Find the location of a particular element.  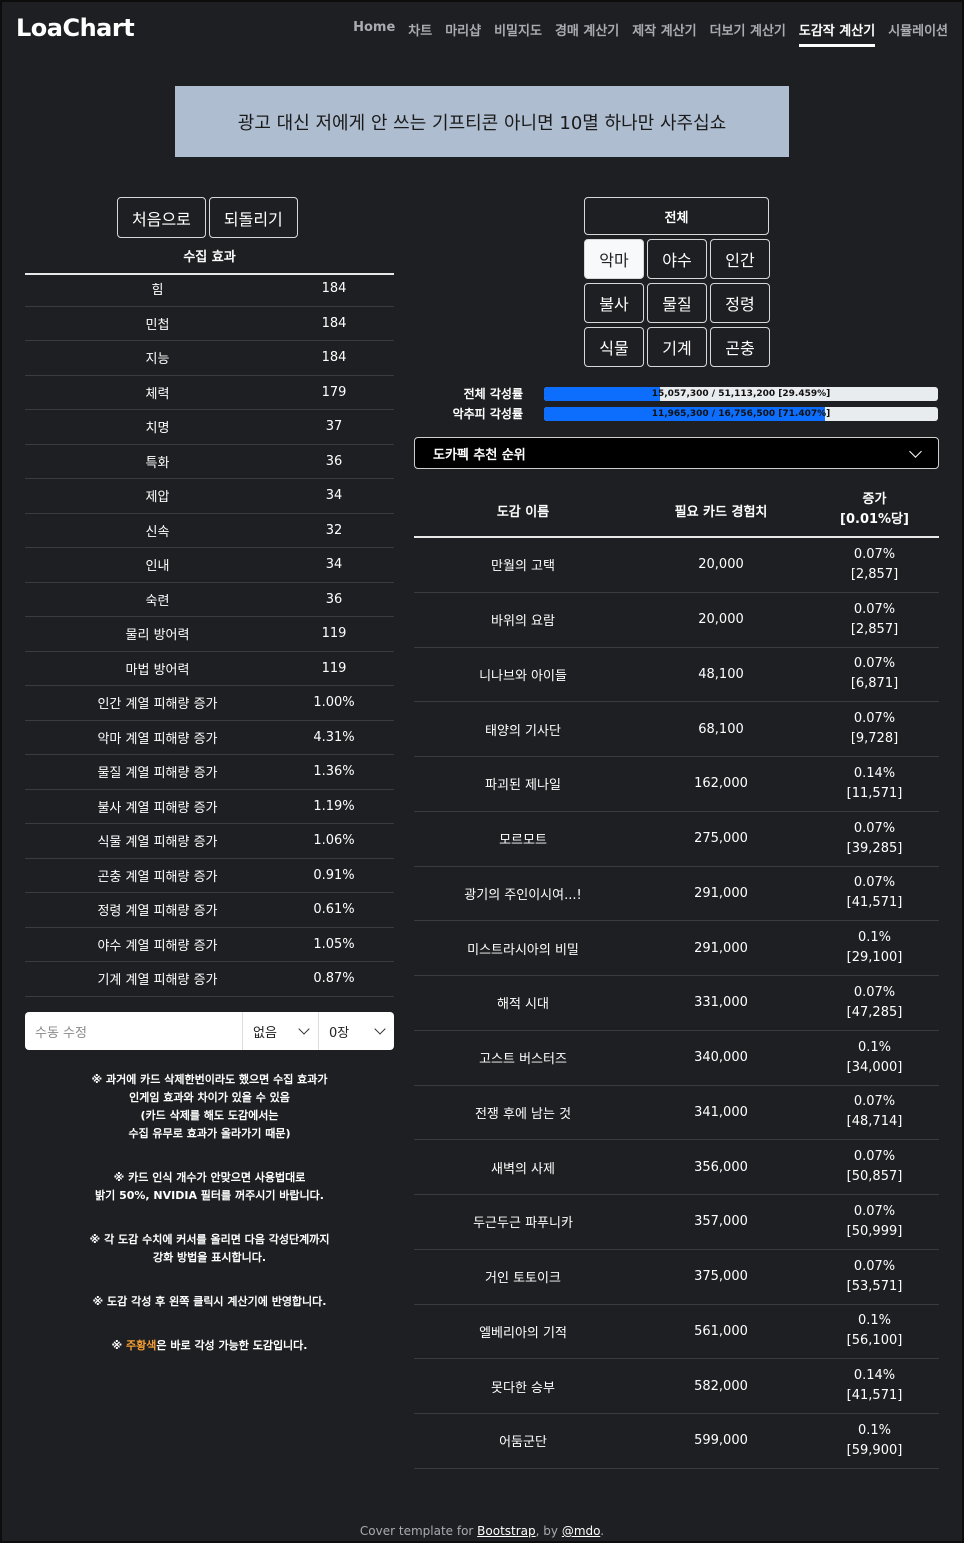

manual-card-select: 없음 is located at coordinates (281, 1031).